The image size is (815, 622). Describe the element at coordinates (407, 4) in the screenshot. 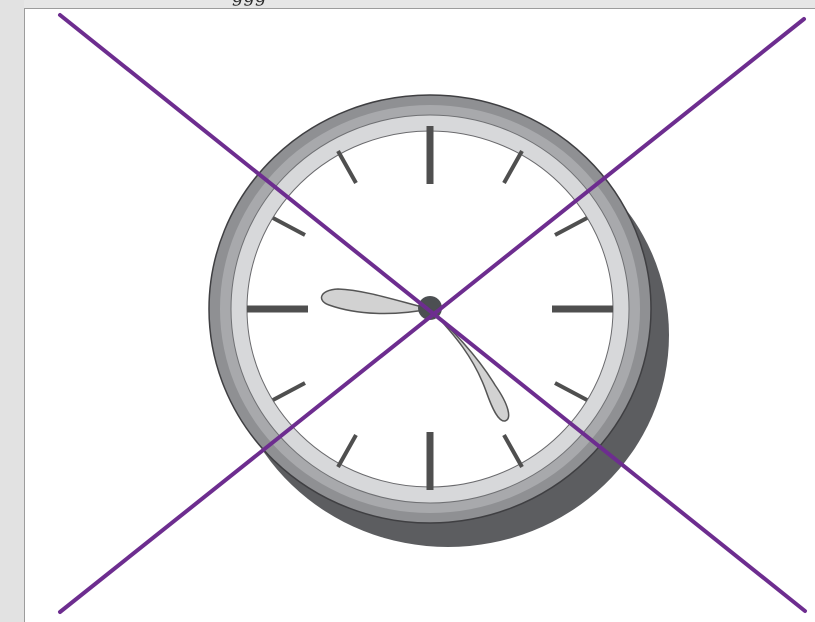

I see `top-bar` at that location.